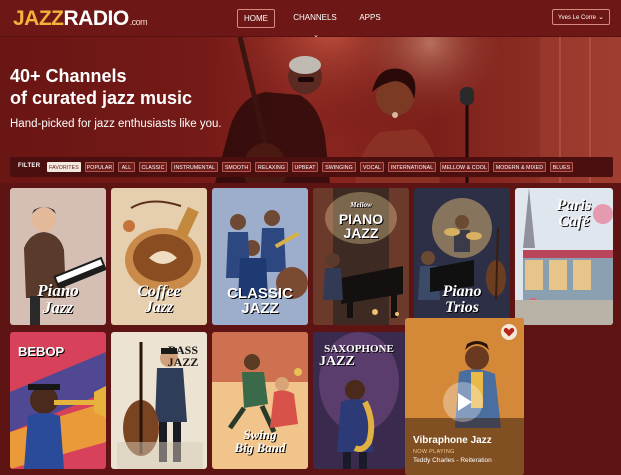 Image resolution: width=621 pixels, height=475 pixels. Describe the element at coordinates (574, 221) in the screenshot. I see `paris-cafe-title-line2: Café` at that location.